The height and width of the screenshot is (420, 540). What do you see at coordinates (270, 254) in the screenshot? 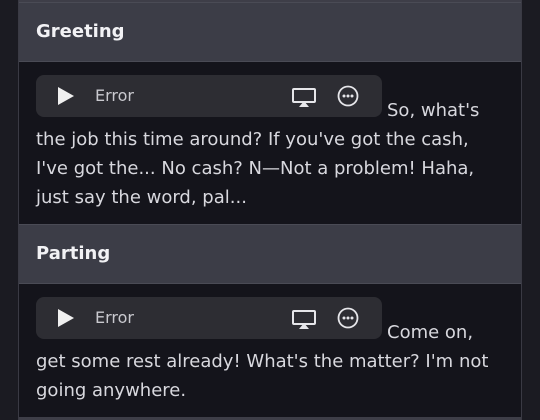
I see `section-header-parting: Parting` at bounding box center [270, 254].